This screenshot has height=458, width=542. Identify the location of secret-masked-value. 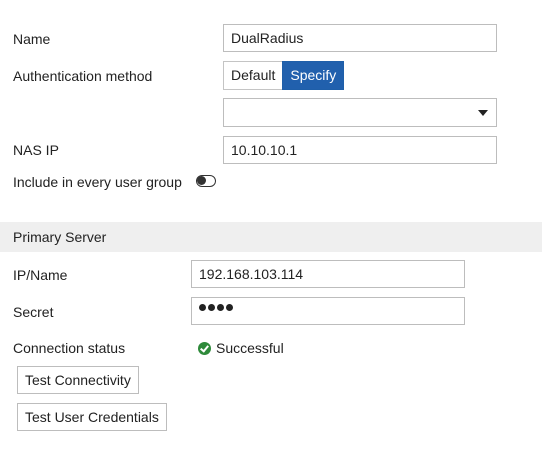
(216, 307).